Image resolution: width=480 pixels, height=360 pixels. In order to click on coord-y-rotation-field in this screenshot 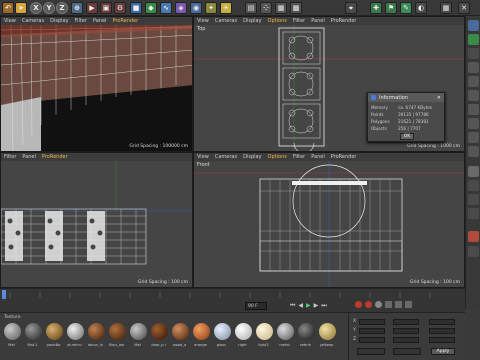, I will do `click(442, 331)`.